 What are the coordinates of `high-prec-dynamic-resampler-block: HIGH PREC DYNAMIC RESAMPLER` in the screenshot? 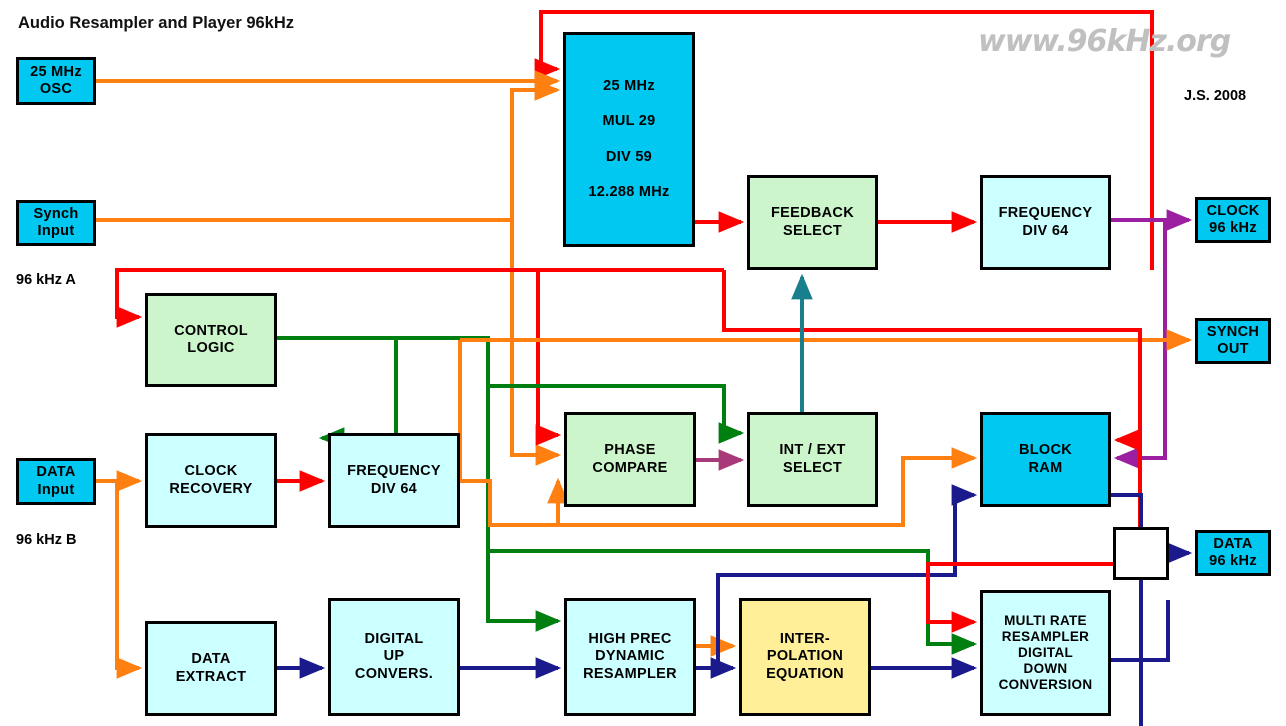 It's located at (630, 657).